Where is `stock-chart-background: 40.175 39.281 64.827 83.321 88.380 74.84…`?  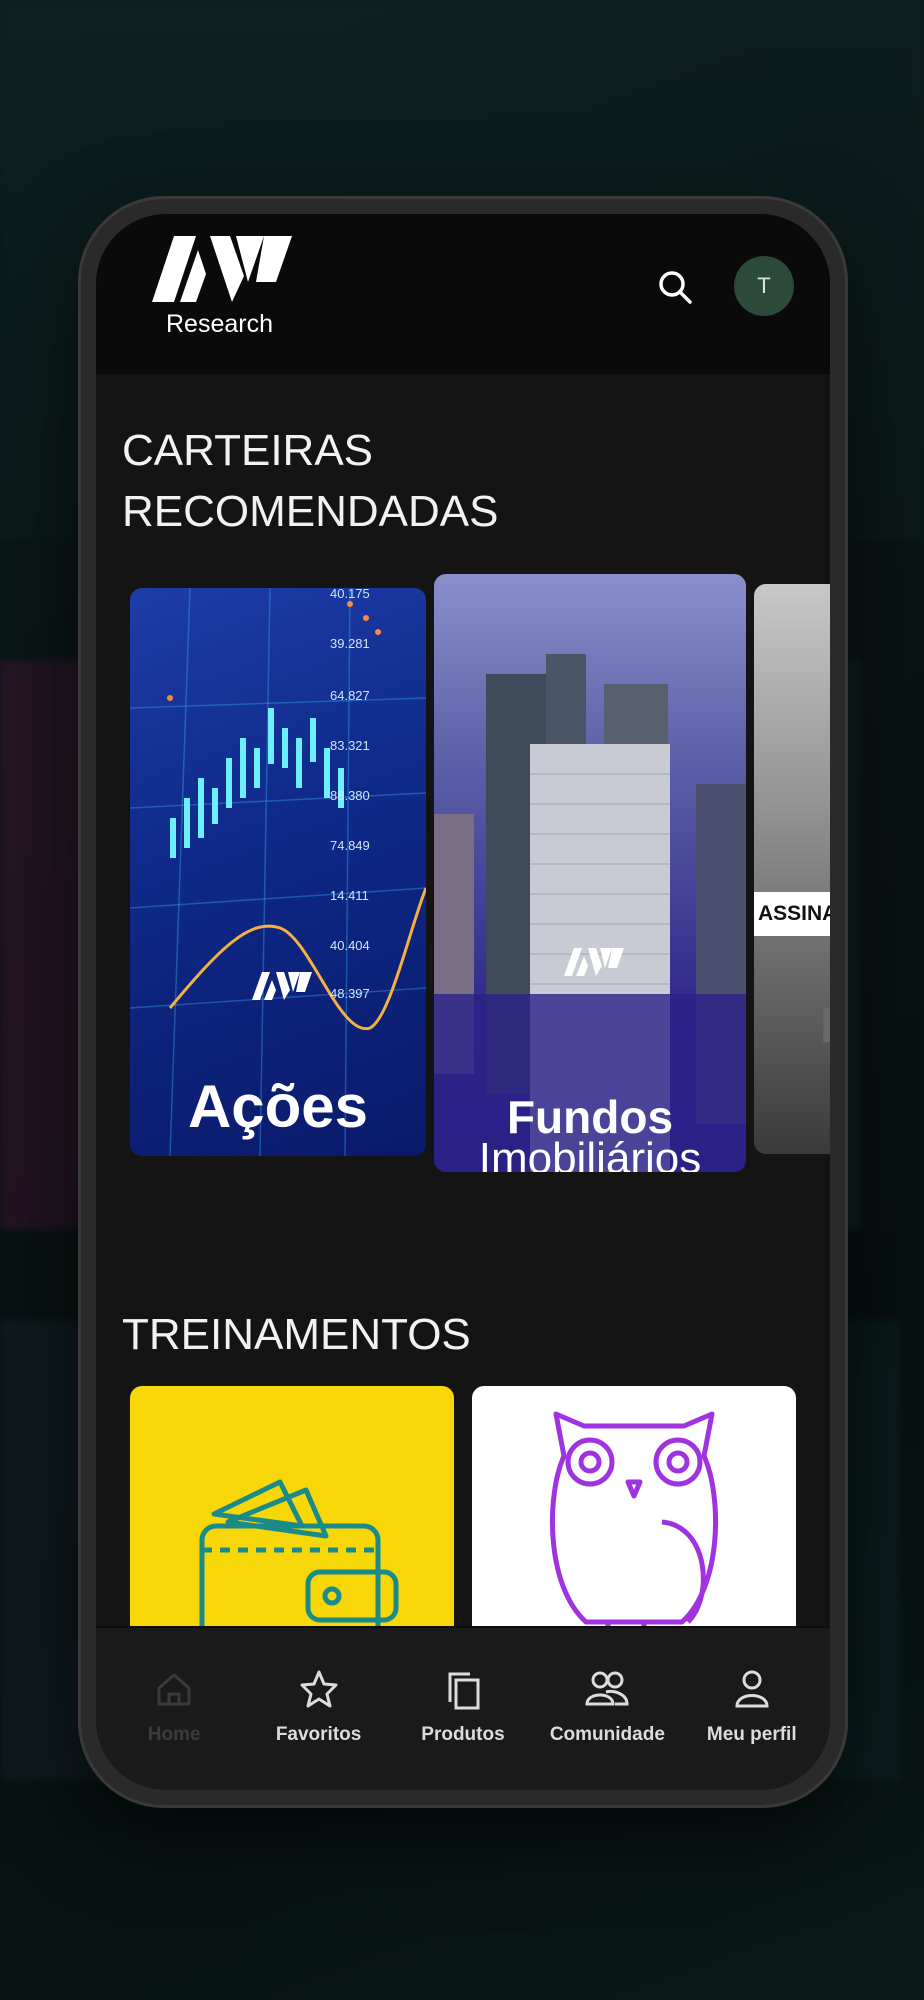
stock-chart-background: 40.175 39.281 64.827 83.321 88.380 74.84… is located at coordinates (278, 872).